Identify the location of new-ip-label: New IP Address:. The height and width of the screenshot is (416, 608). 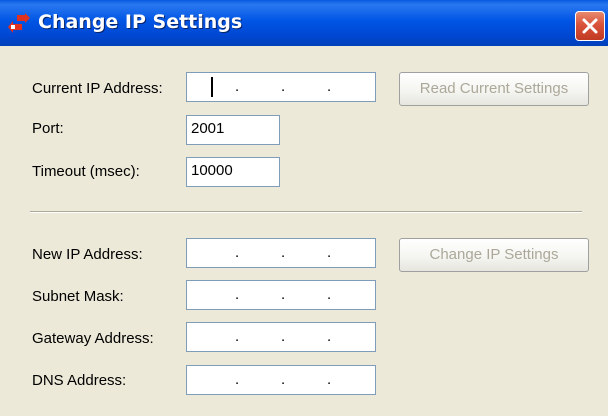
(87, 254).